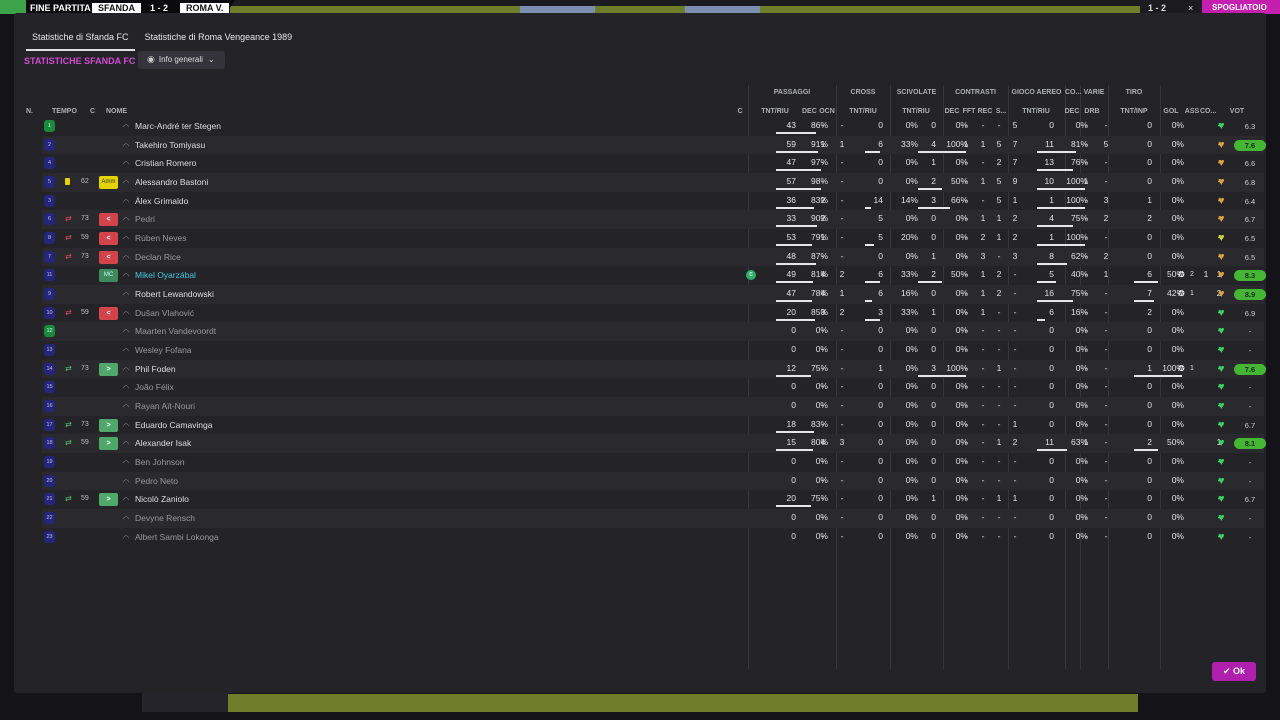  Describe the element at coordinates (969, 111) in the screenshot. I see `column-header-con_fft: FFT` at that location.